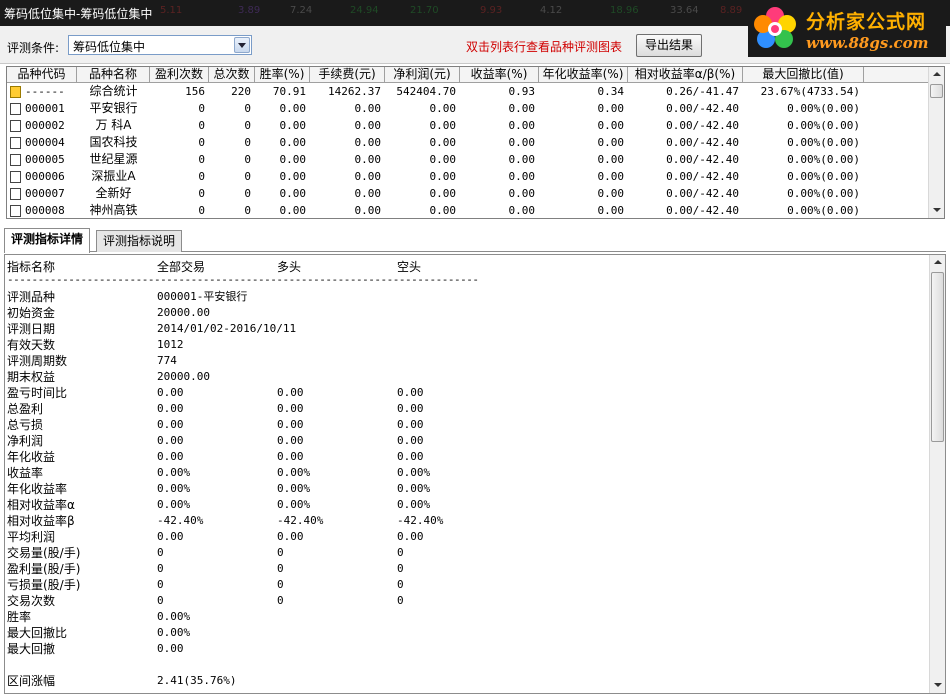  I want to click on ticker-value: 8.89, so click(731, 10).